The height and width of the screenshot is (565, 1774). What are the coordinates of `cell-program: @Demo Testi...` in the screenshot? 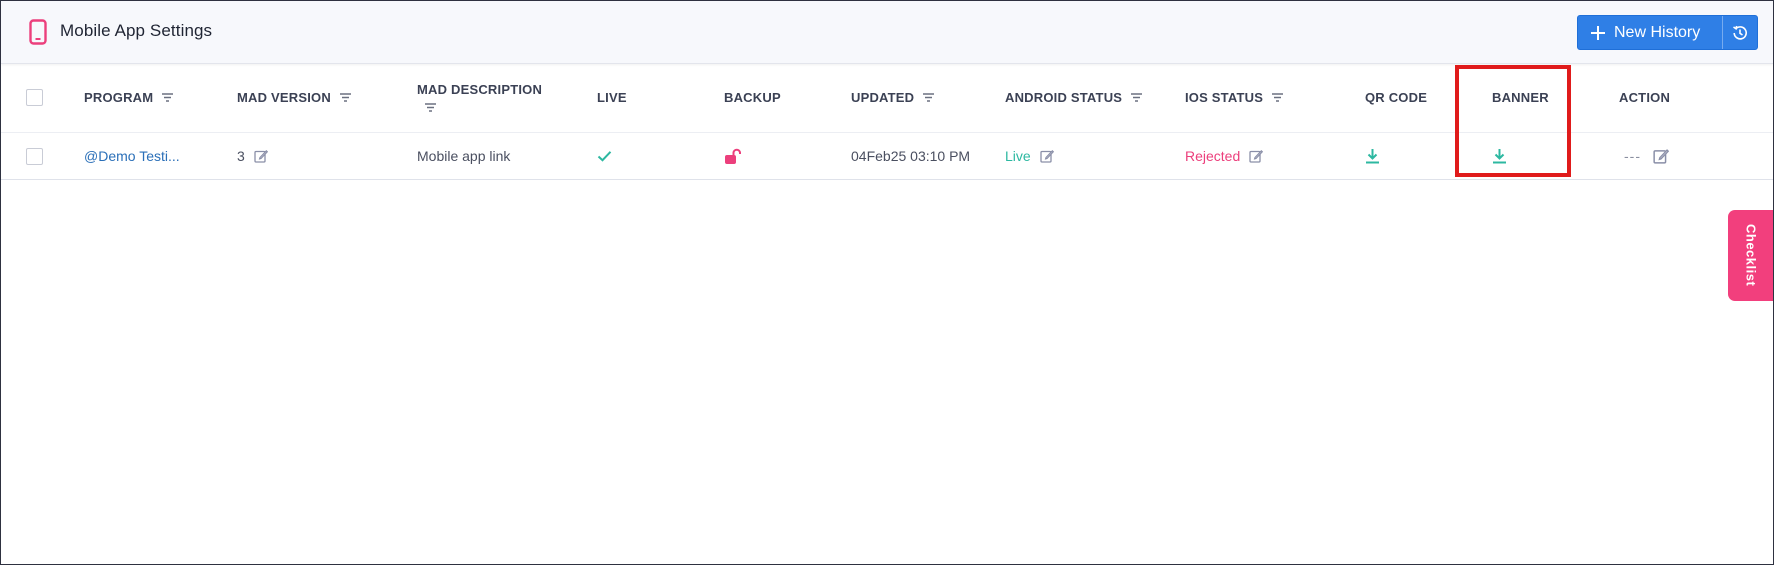 It's located at (132, 156).